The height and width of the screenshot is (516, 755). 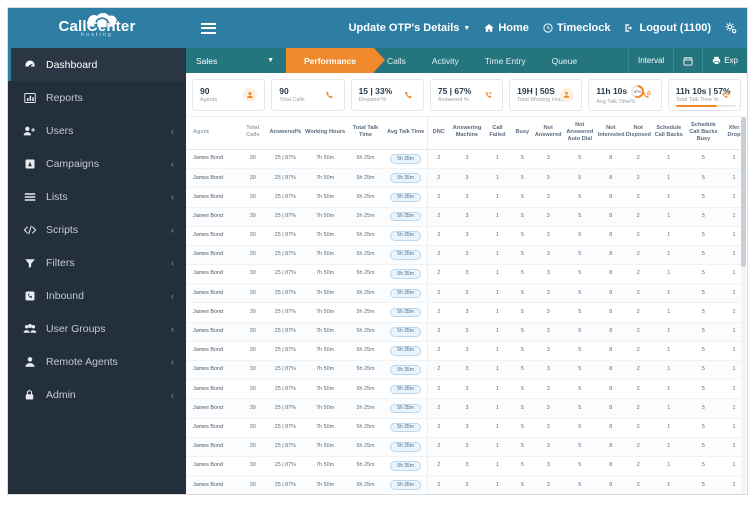 What do you see at coordinates (97, 295) in the screenshot?
I see `sidebar-item-inbound: Inbound ‹` at bounding box center [97, 295].